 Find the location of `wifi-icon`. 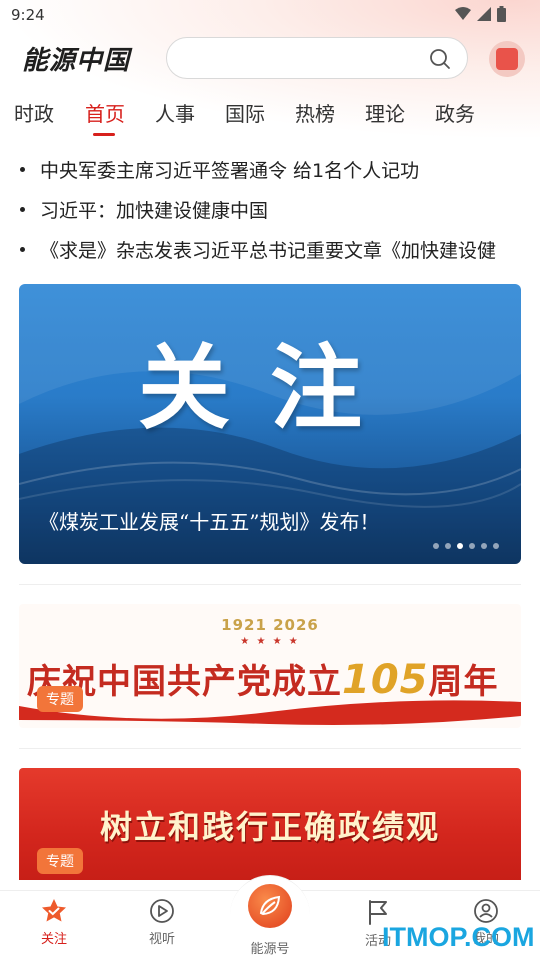

wifi-icon is located at coordinates (463, 13).